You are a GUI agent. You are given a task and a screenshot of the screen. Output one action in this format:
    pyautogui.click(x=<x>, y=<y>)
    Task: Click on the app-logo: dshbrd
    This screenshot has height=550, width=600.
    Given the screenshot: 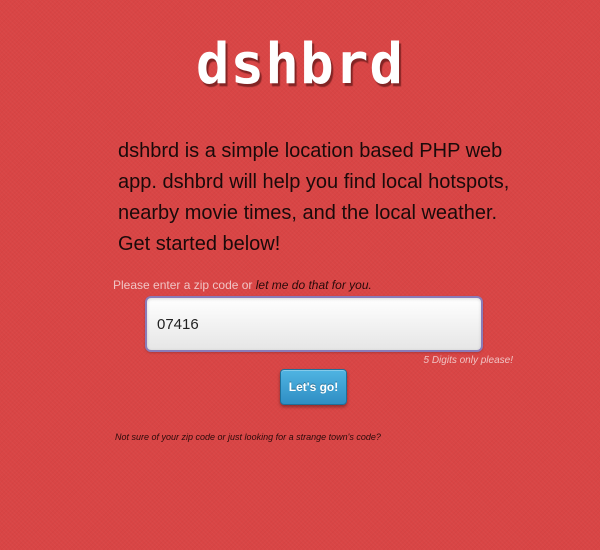 What is the action you would take?
    pyautogui.click(x=300, y=64)
    